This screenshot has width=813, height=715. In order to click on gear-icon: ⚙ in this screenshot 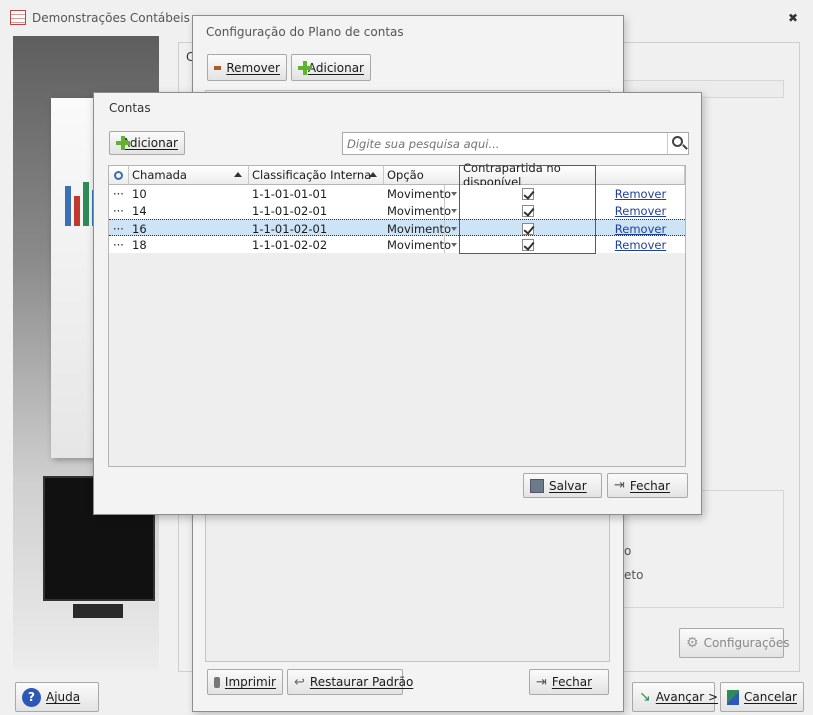, I will do `click(692, 643)`.